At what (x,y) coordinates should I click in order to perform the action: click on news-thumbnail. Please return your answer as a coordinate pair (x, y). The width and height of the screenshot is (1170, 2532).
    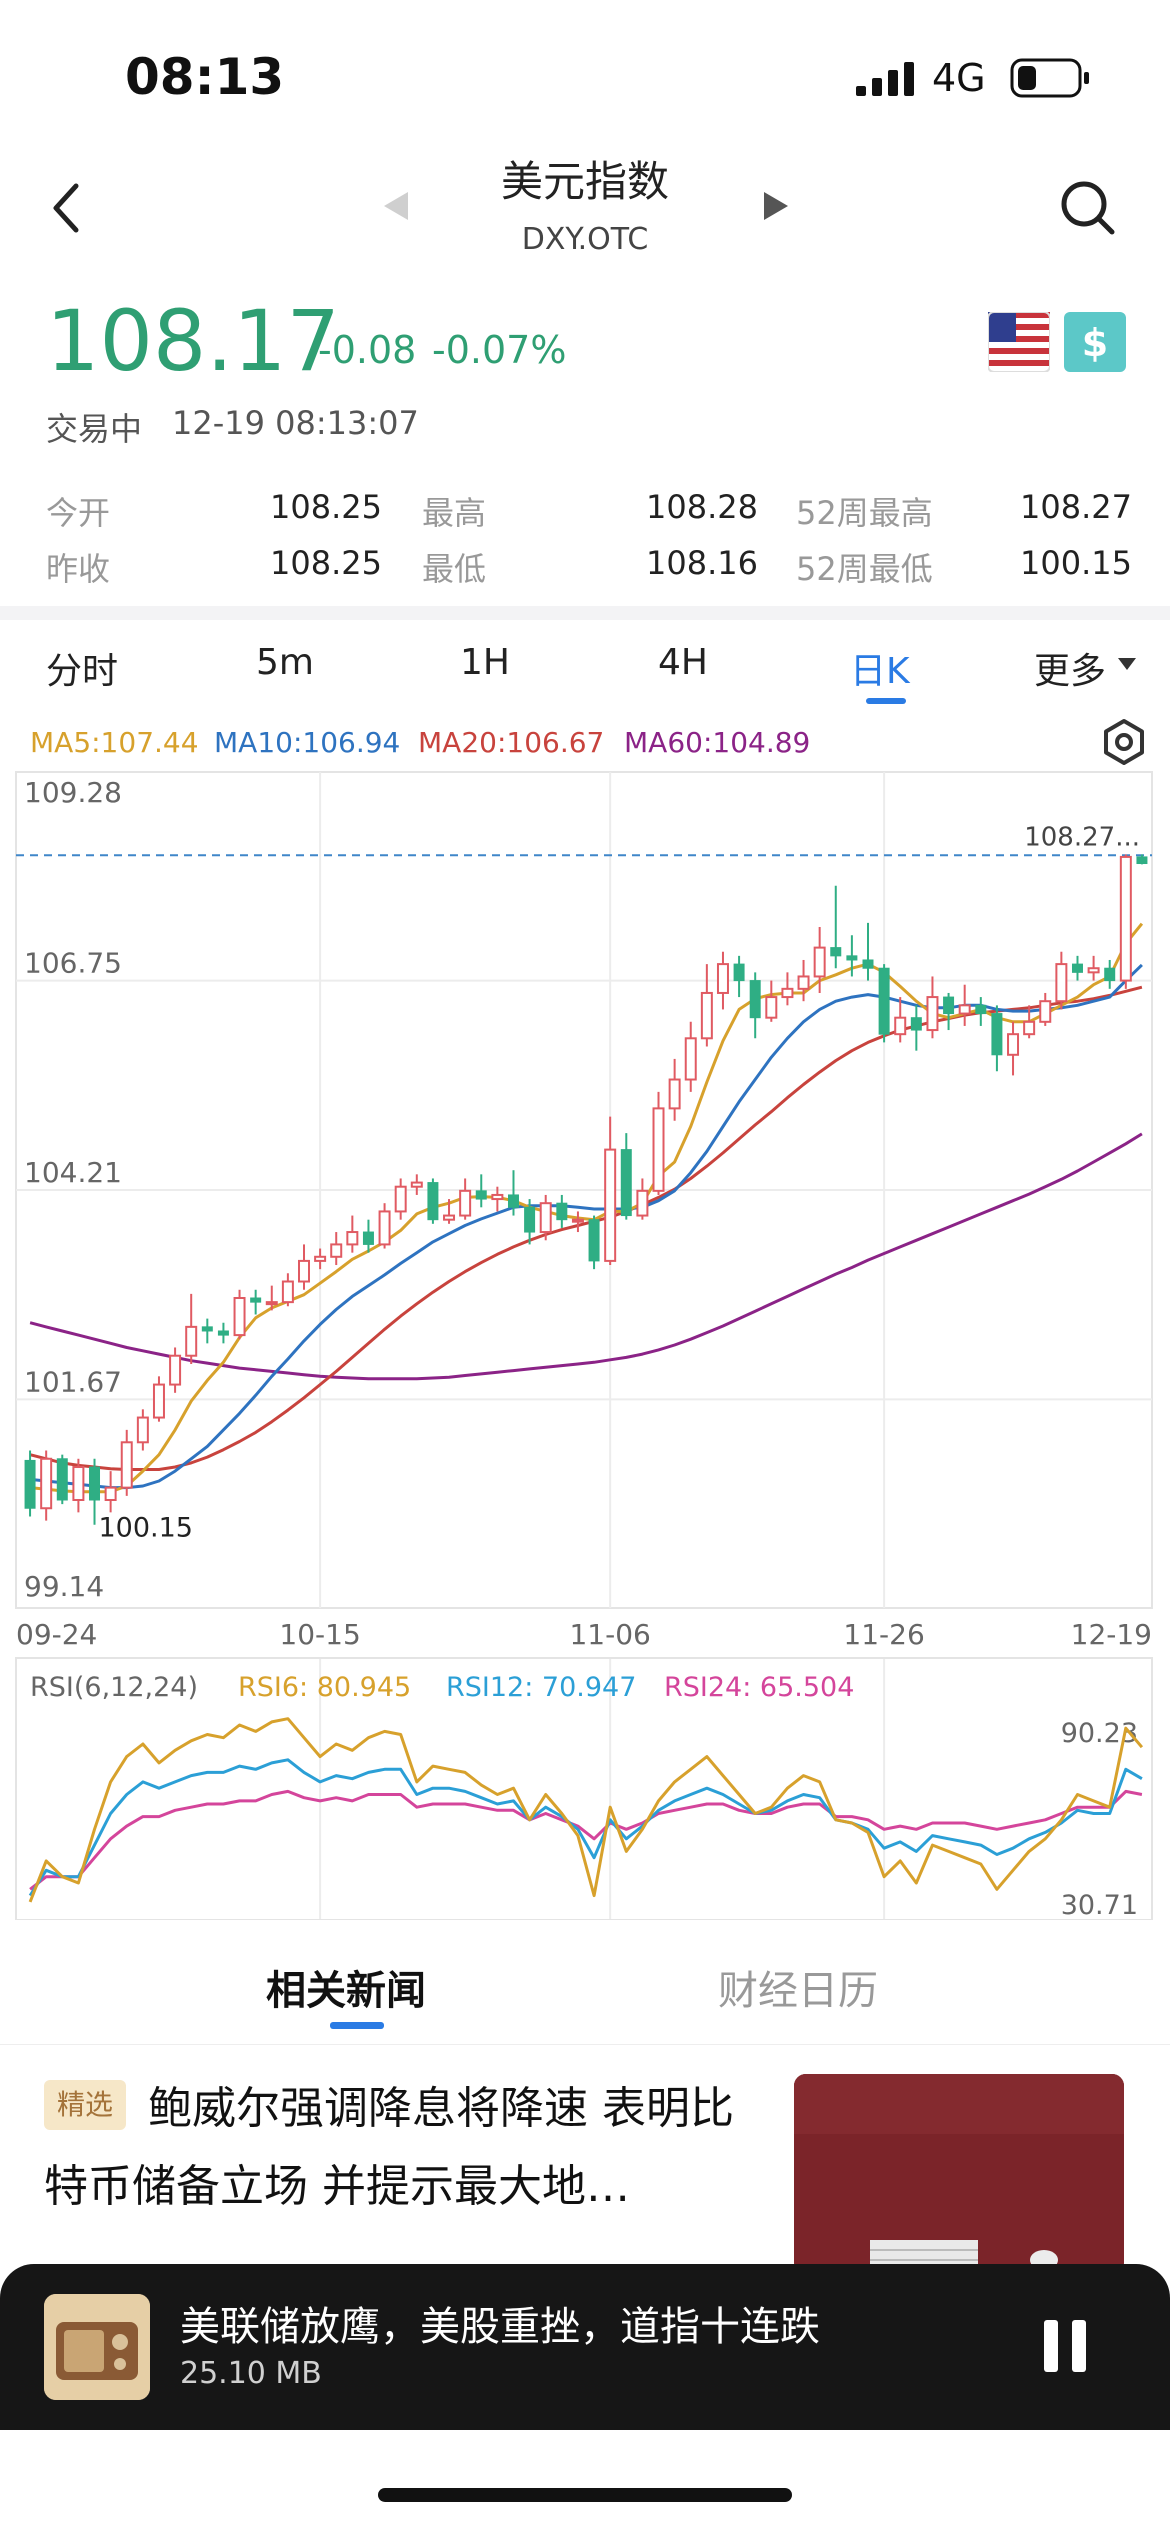
    Looking at the image, I should click on (959, 2174).